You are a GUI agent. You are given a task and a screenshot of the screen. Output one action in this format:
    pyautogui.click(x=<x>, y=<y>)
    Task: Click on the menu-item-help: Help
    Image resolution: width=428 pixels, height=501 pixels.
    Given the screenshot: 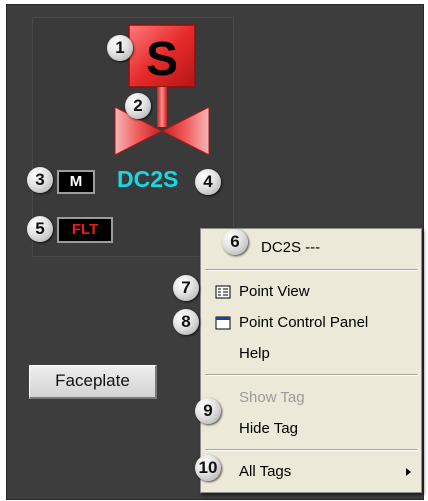 What is the action you would take?
    pyautogui.click(x=311, y=354)
    